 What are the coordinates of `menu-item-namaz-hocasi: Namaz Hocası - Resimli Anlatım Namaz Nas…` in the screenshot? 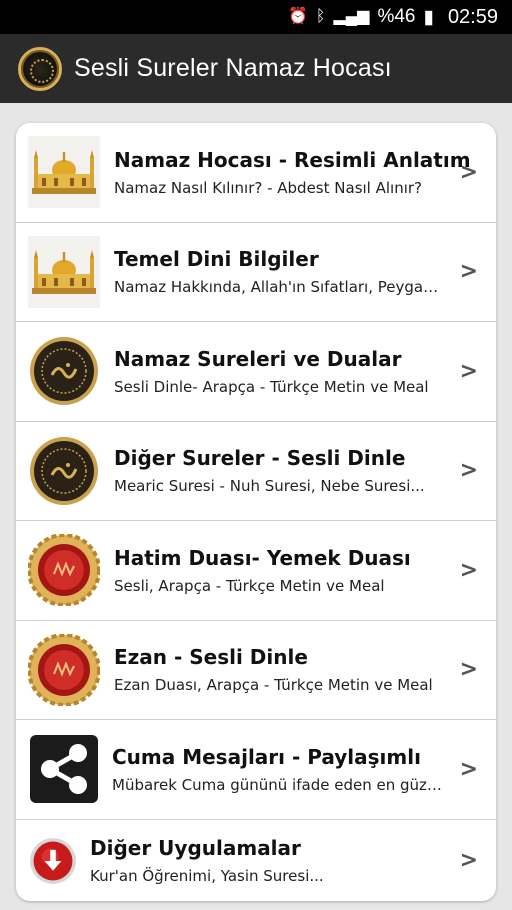 It's located at (256, 173).